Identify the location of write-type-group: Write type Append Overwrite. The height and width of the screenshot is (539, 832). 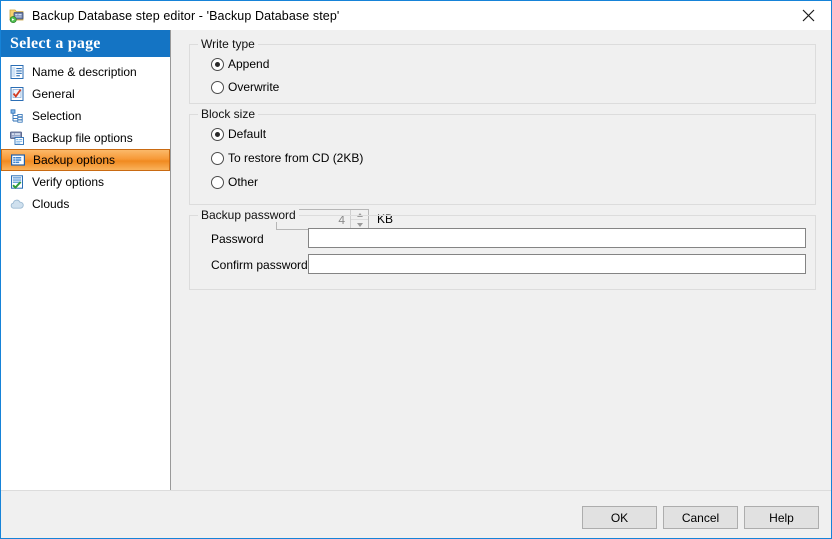
(502, 70).